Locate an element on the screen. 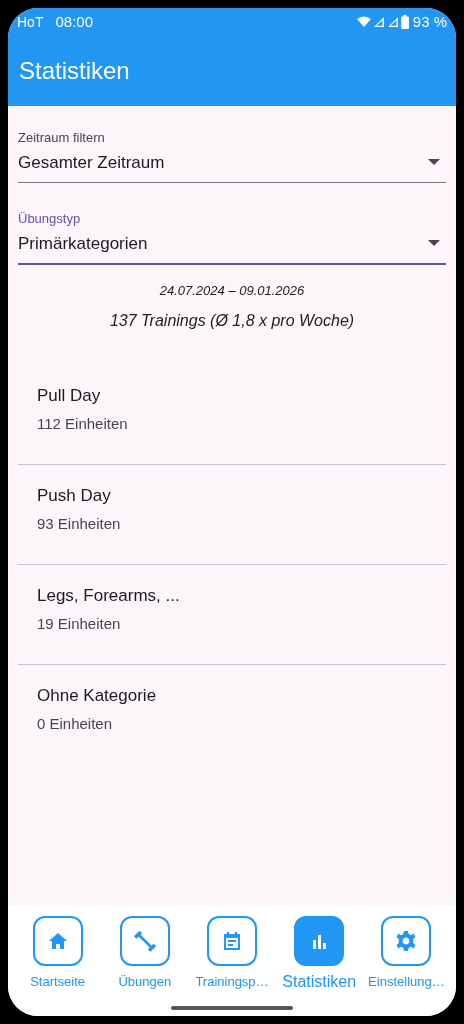 The image size is (464, 1024). carrier-name: HoT is located at coordinates (30, 22).